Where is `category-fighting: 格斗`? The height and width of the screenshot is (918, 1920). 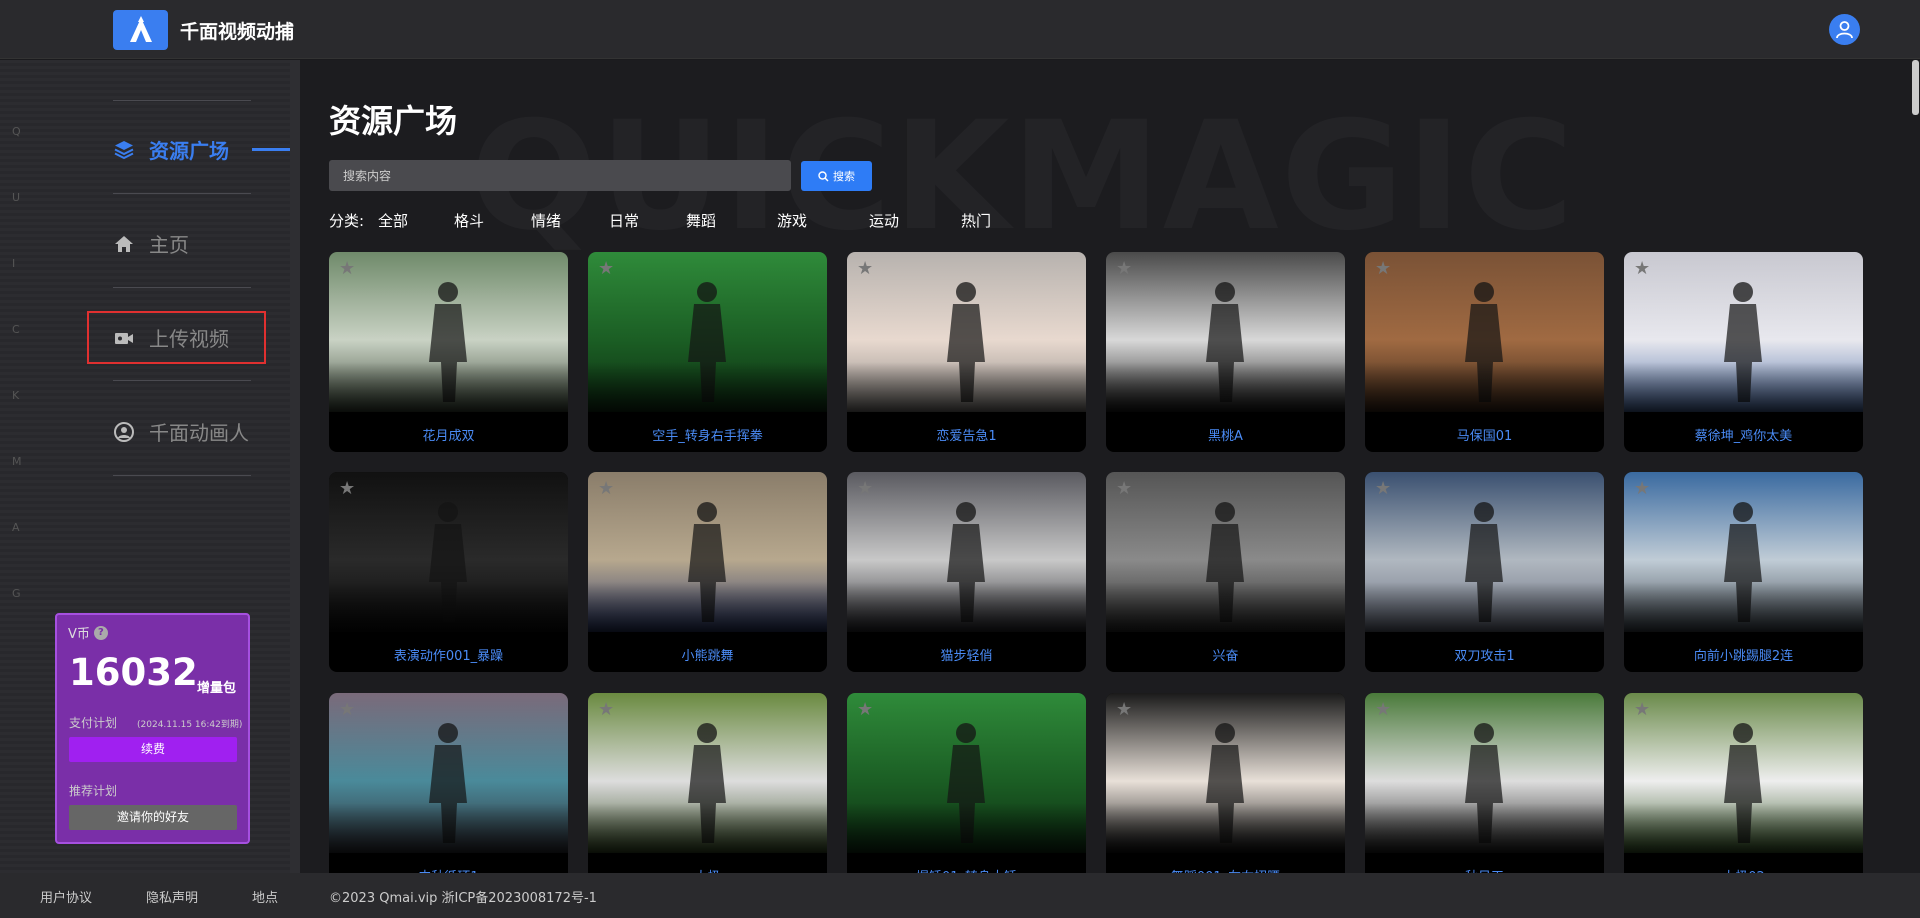 category-fighting: 格斗 is located at coordinates (469, 220).